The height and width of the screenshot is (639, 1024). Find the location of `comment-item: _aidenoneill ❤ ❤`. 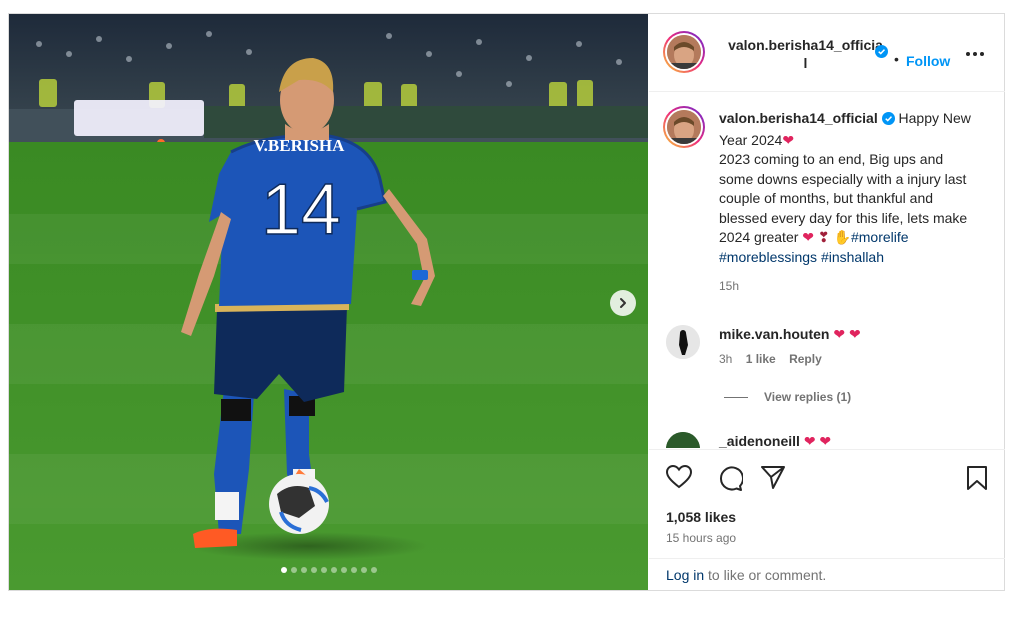

comment-item: _aidenoneill ❤ ❤ is located at coordinates (775, 440).